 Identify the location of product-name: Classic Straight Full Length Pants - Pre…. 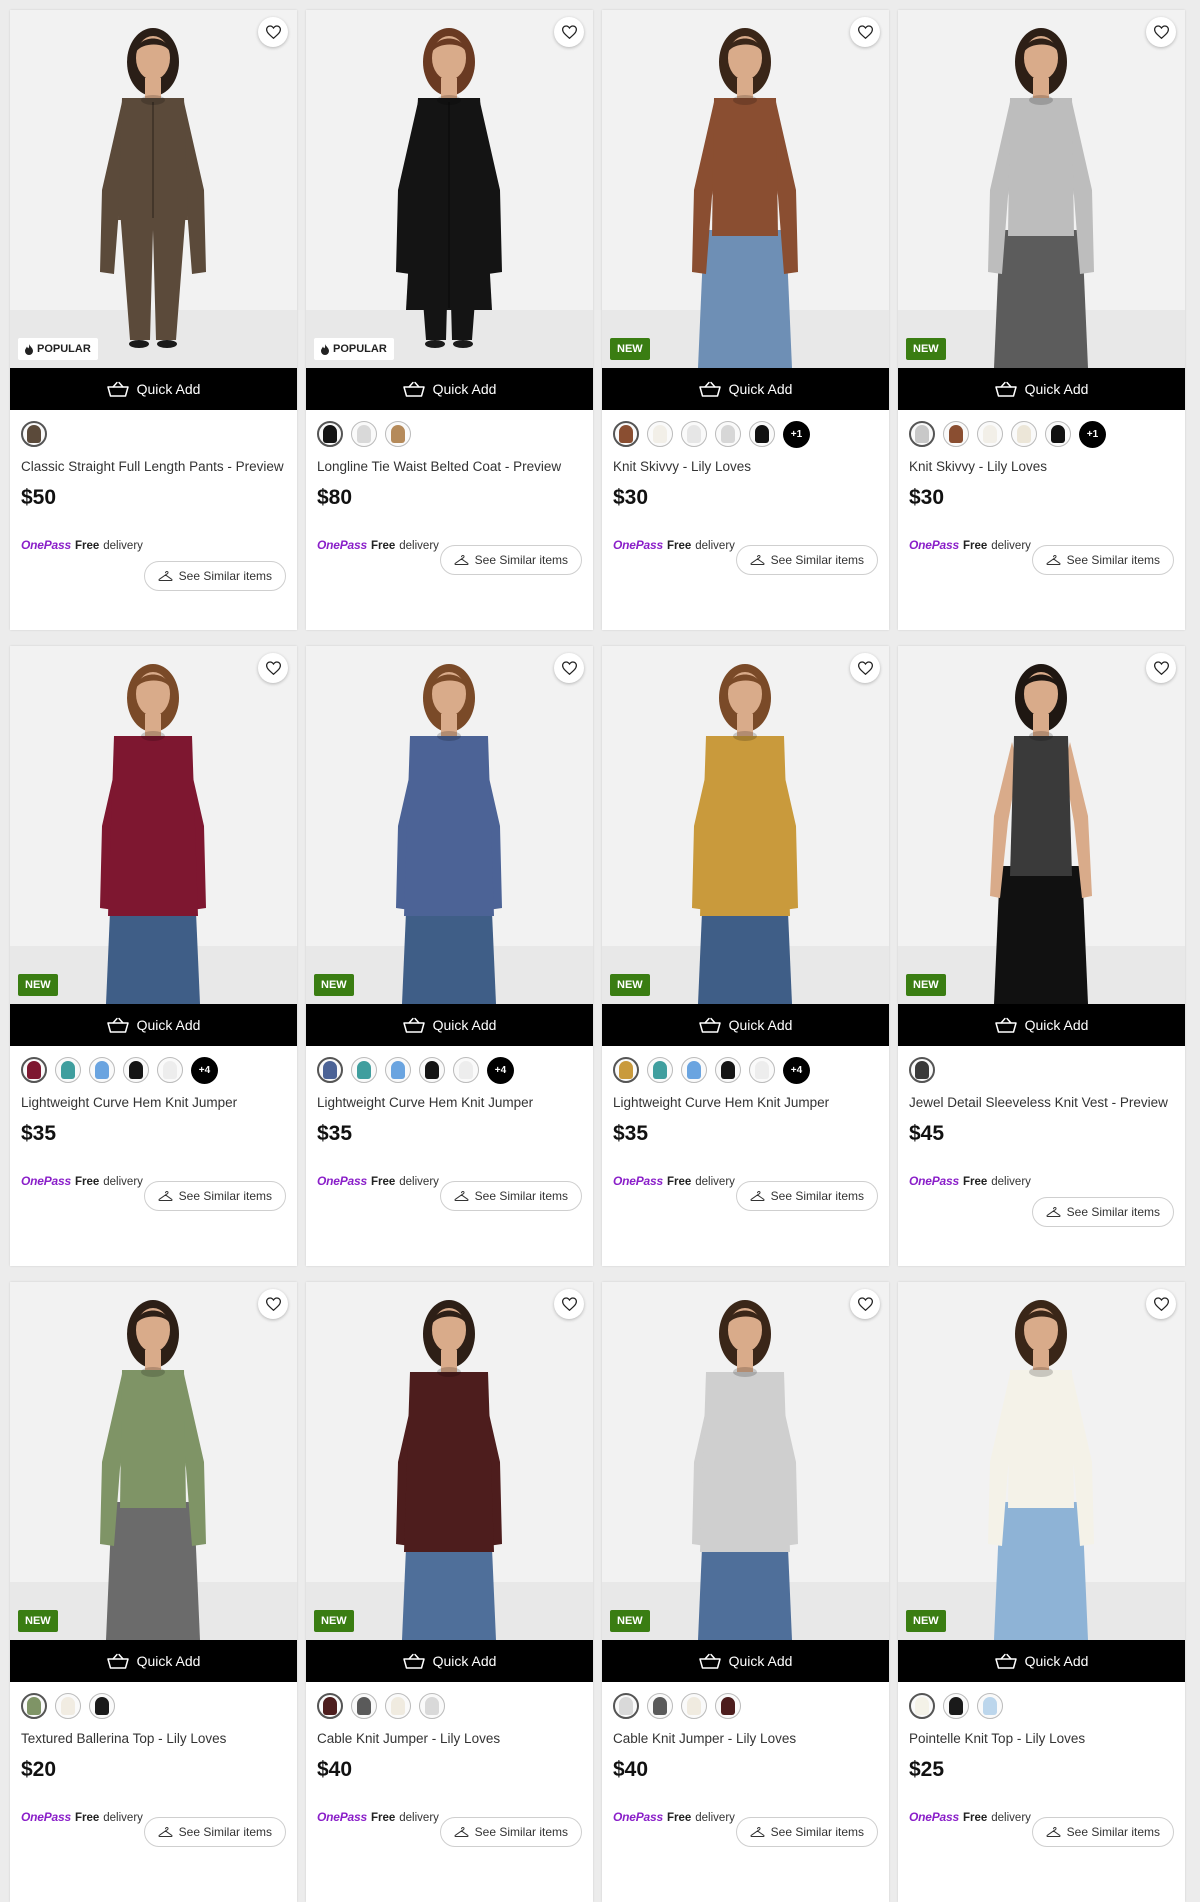
(153, 467).